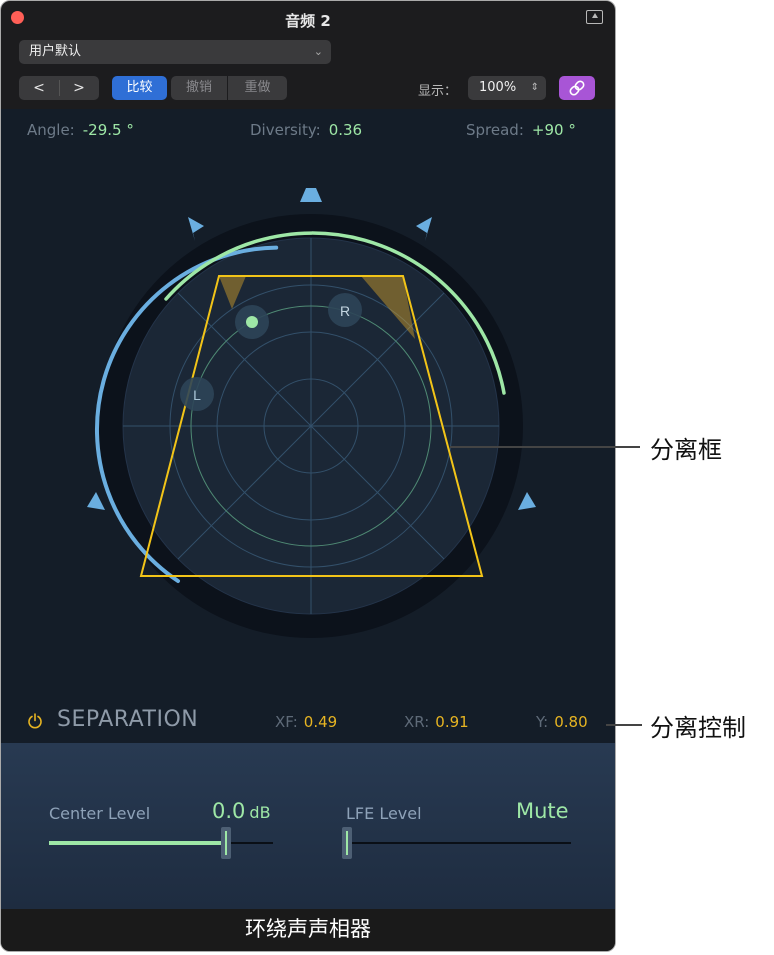  I want to click on center-level-fill, so click(137, 843).